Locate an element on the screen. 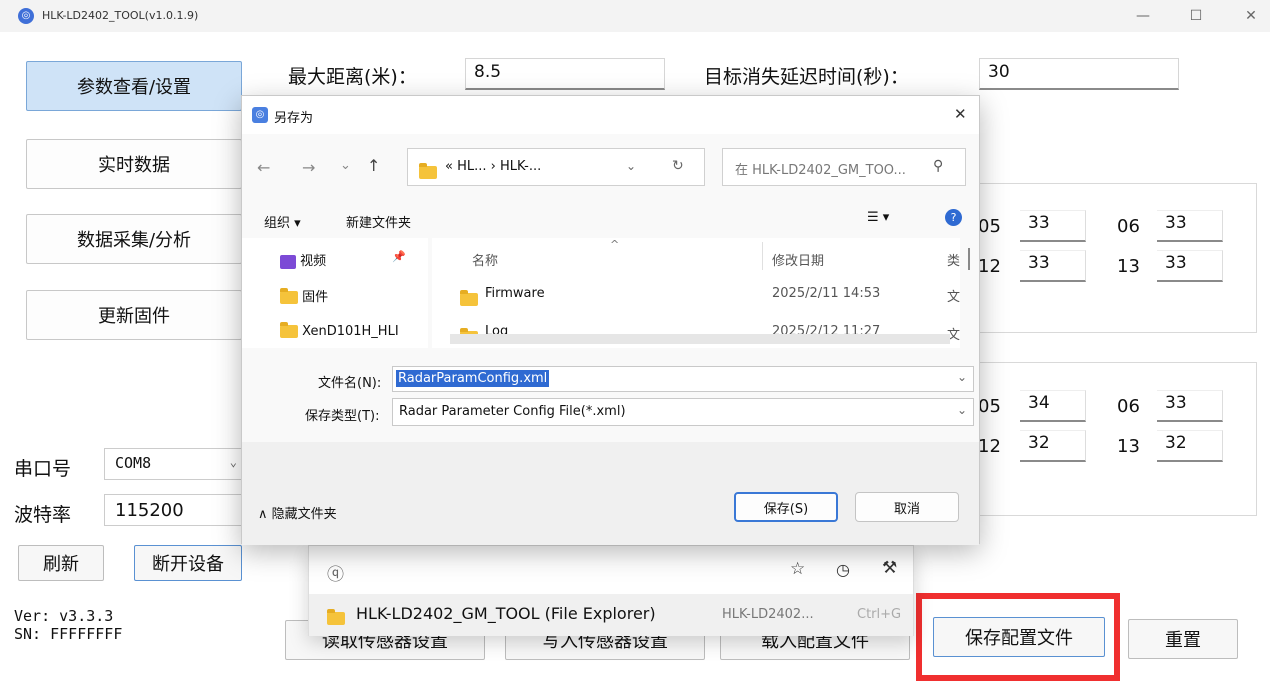 This screenshot has width=1270, height=681. video-icon is located at coordinates (288, 261).